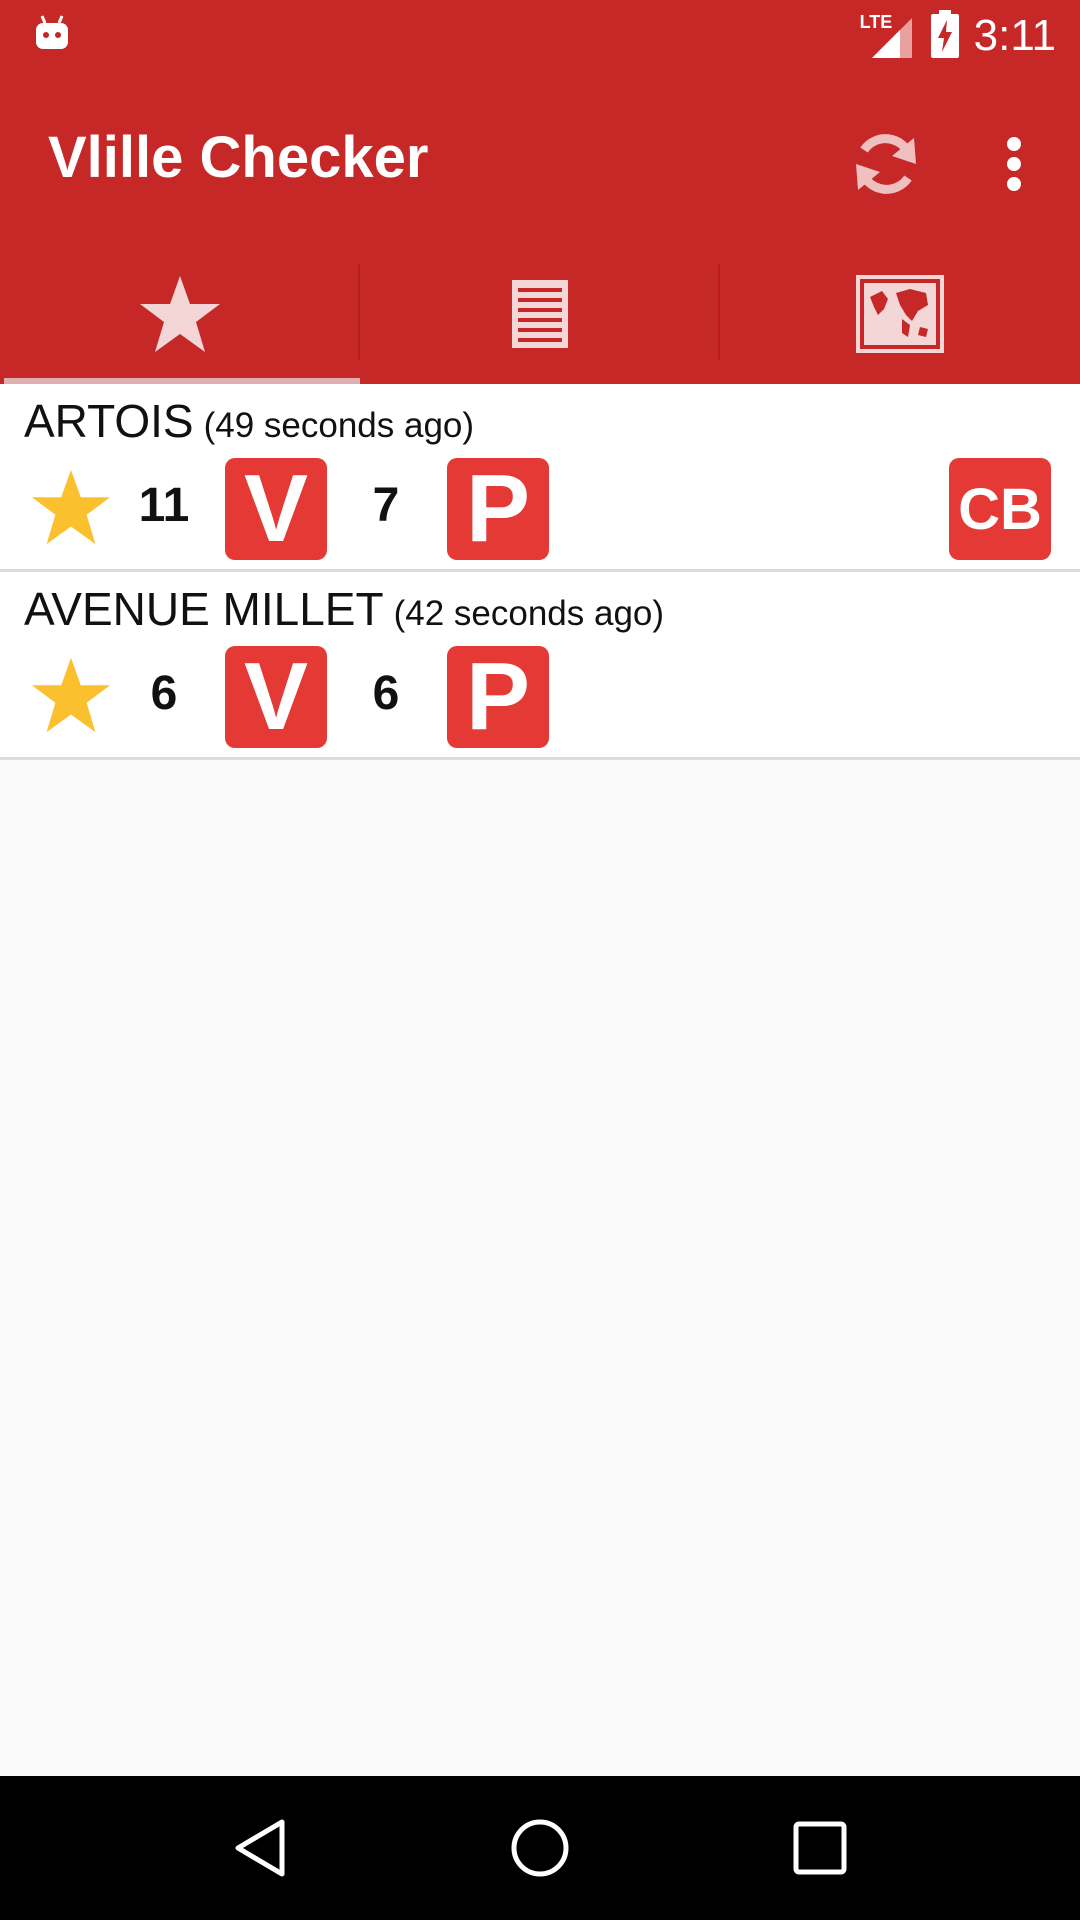  I want to click on map-icon, so click(900, 314).